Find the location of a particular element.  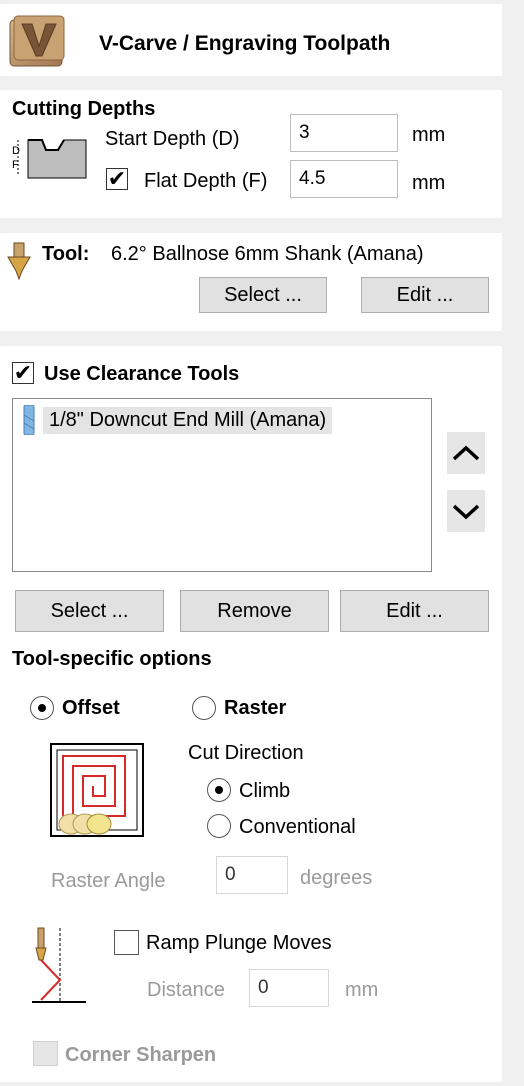

climb-label: Climb is located at coordinates (265, 791).